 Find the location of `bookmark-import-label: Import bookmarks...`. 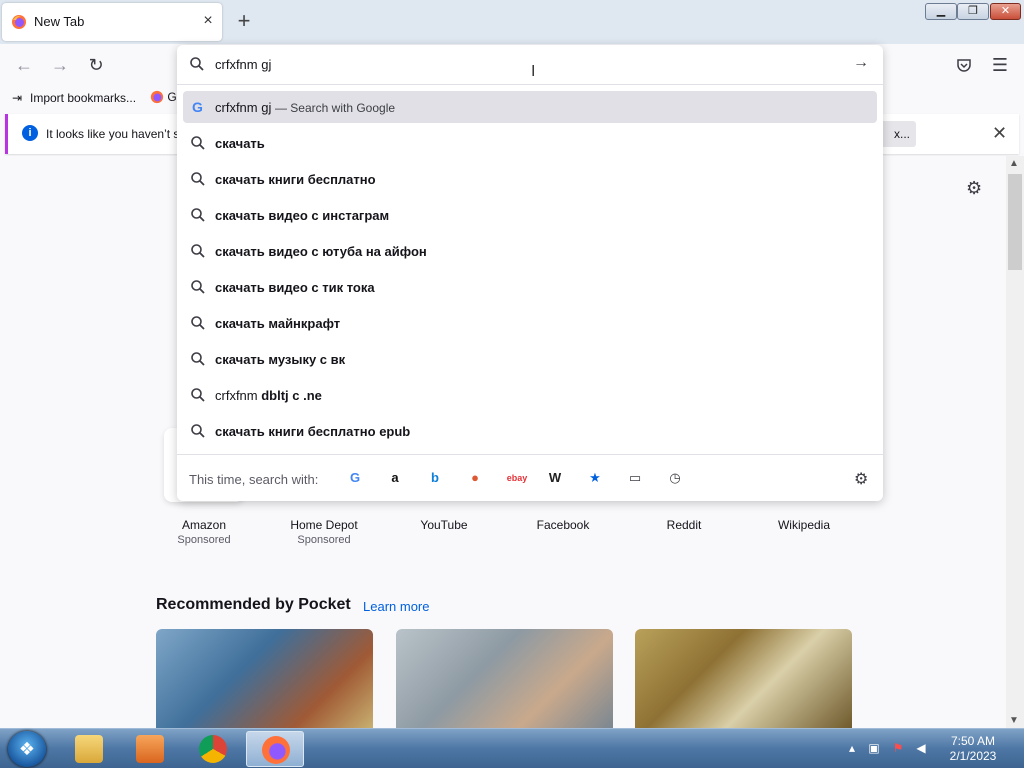

bookmark-import-label: Import bookmarks... is located at coordinates (83, 98).